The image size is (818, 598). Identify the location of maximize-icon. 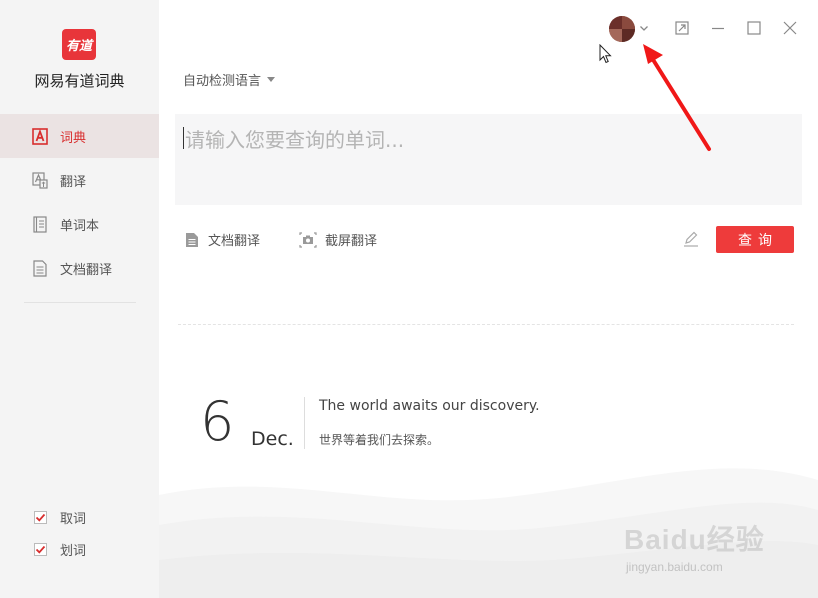
(754, 28).